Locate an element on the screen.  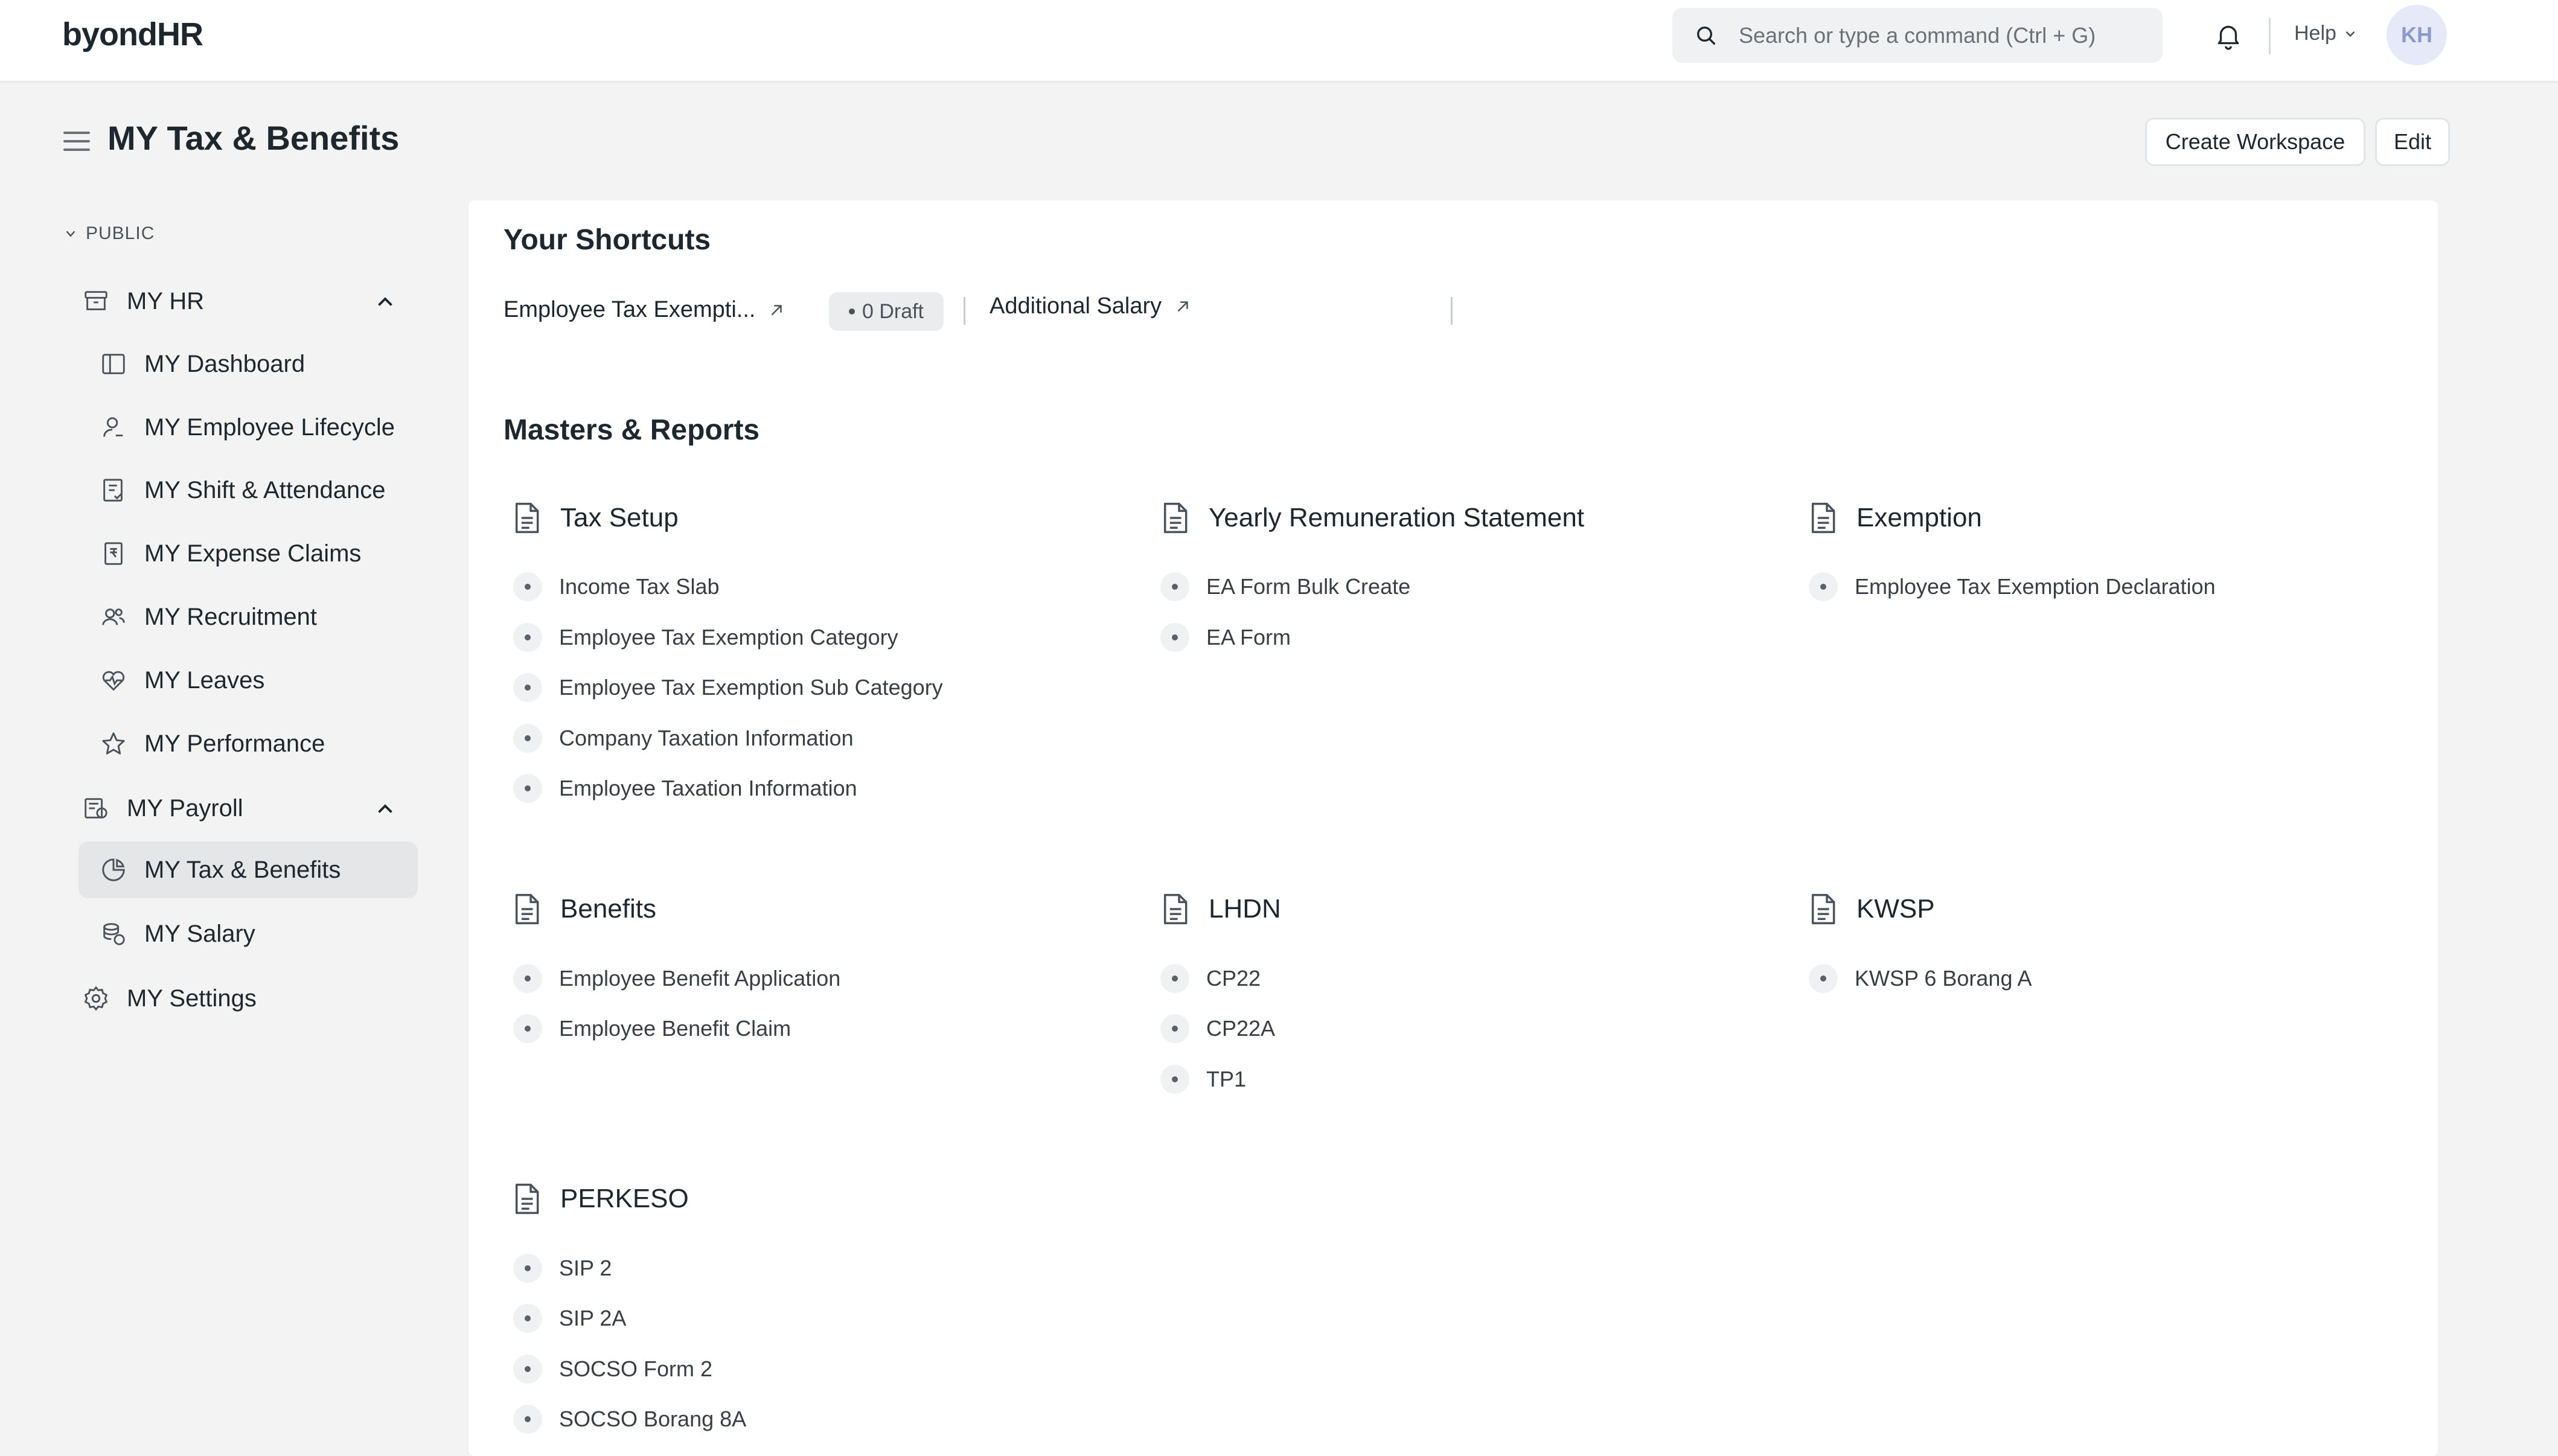
arrow-up-right-icon is located at coordinates (777, 310).